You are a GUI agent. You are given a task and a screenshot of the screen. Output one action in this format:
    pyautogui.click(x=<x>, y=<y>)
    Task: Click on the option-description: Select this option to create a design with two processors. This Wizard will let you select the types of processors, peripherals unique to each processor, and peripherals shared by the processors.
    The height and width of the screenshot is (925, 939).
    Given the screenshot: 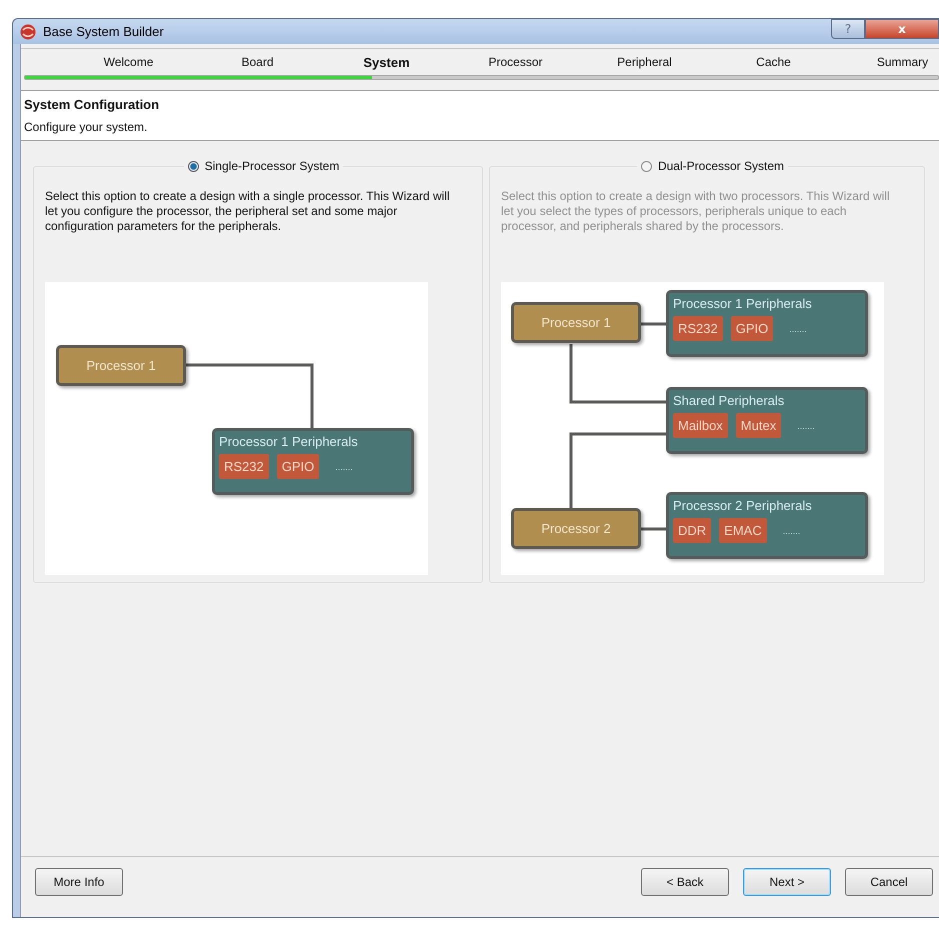 What is the action you would take?
    pyautogui.click(x=696, y=211)
    